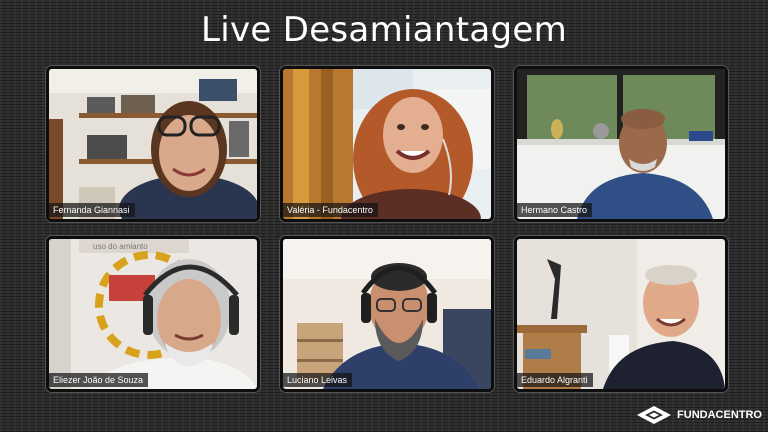  I want to click on svg-text: uso do amianto, so click(120, 246).